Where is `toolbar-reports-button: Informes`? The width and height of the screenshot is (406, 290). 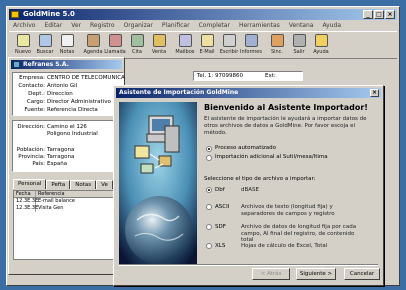 toolbar-reports-button: Informes is located at coordinates (251, 45).